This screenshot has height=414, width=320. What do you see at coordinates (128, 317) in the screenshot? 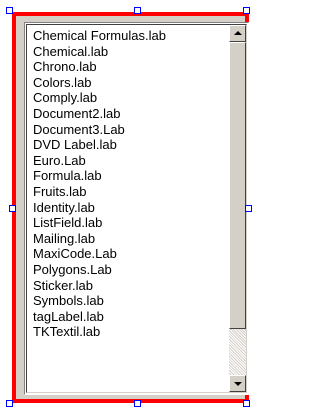
I see `list-item: tagLabel.lab` at bounding box center [128, 317].